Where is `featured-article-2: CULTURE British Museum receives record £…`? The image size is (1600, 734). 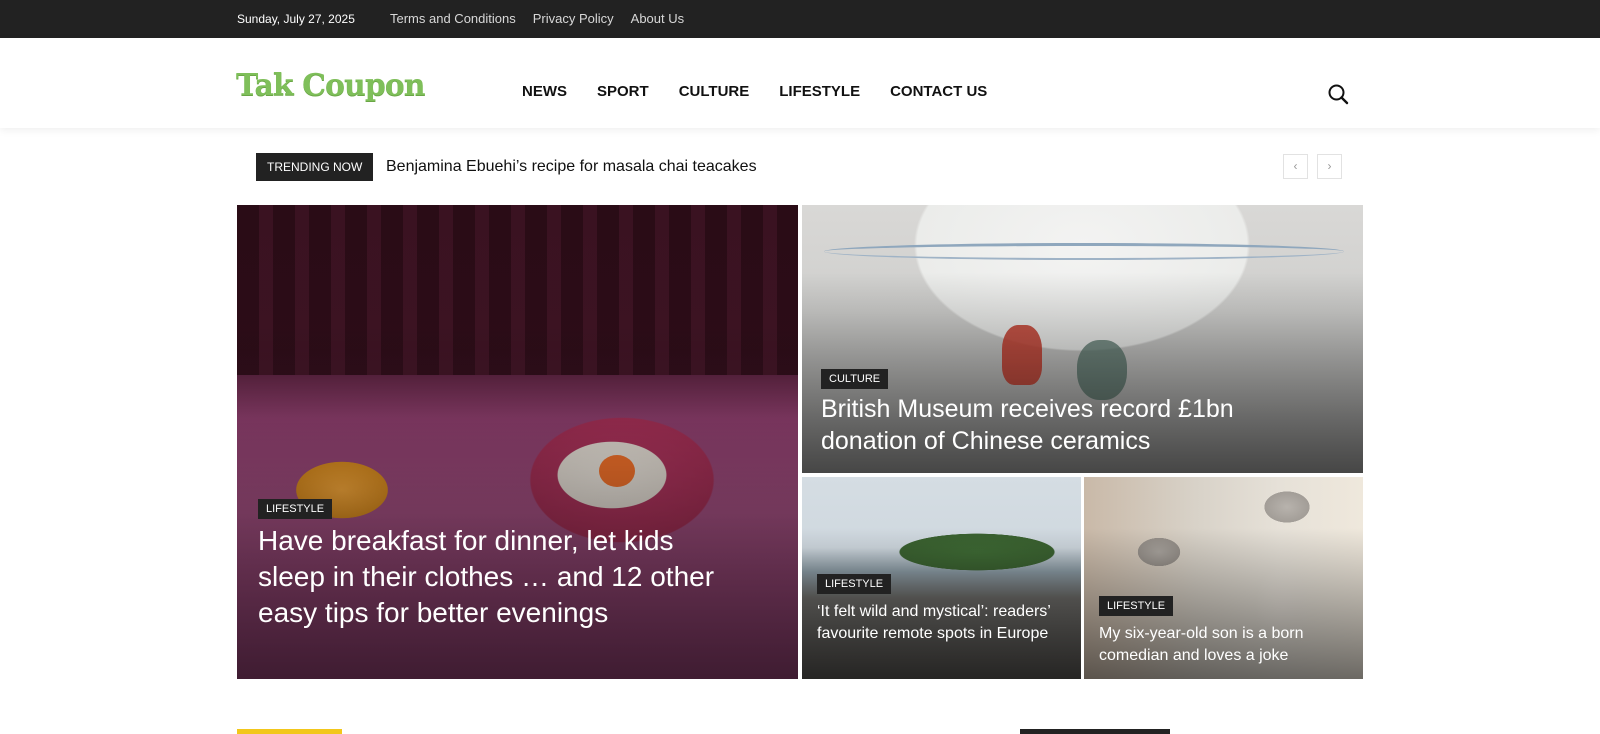
featured-article-2: CULTURE British Museum receives record £… is located at coordinates (1082, 339).